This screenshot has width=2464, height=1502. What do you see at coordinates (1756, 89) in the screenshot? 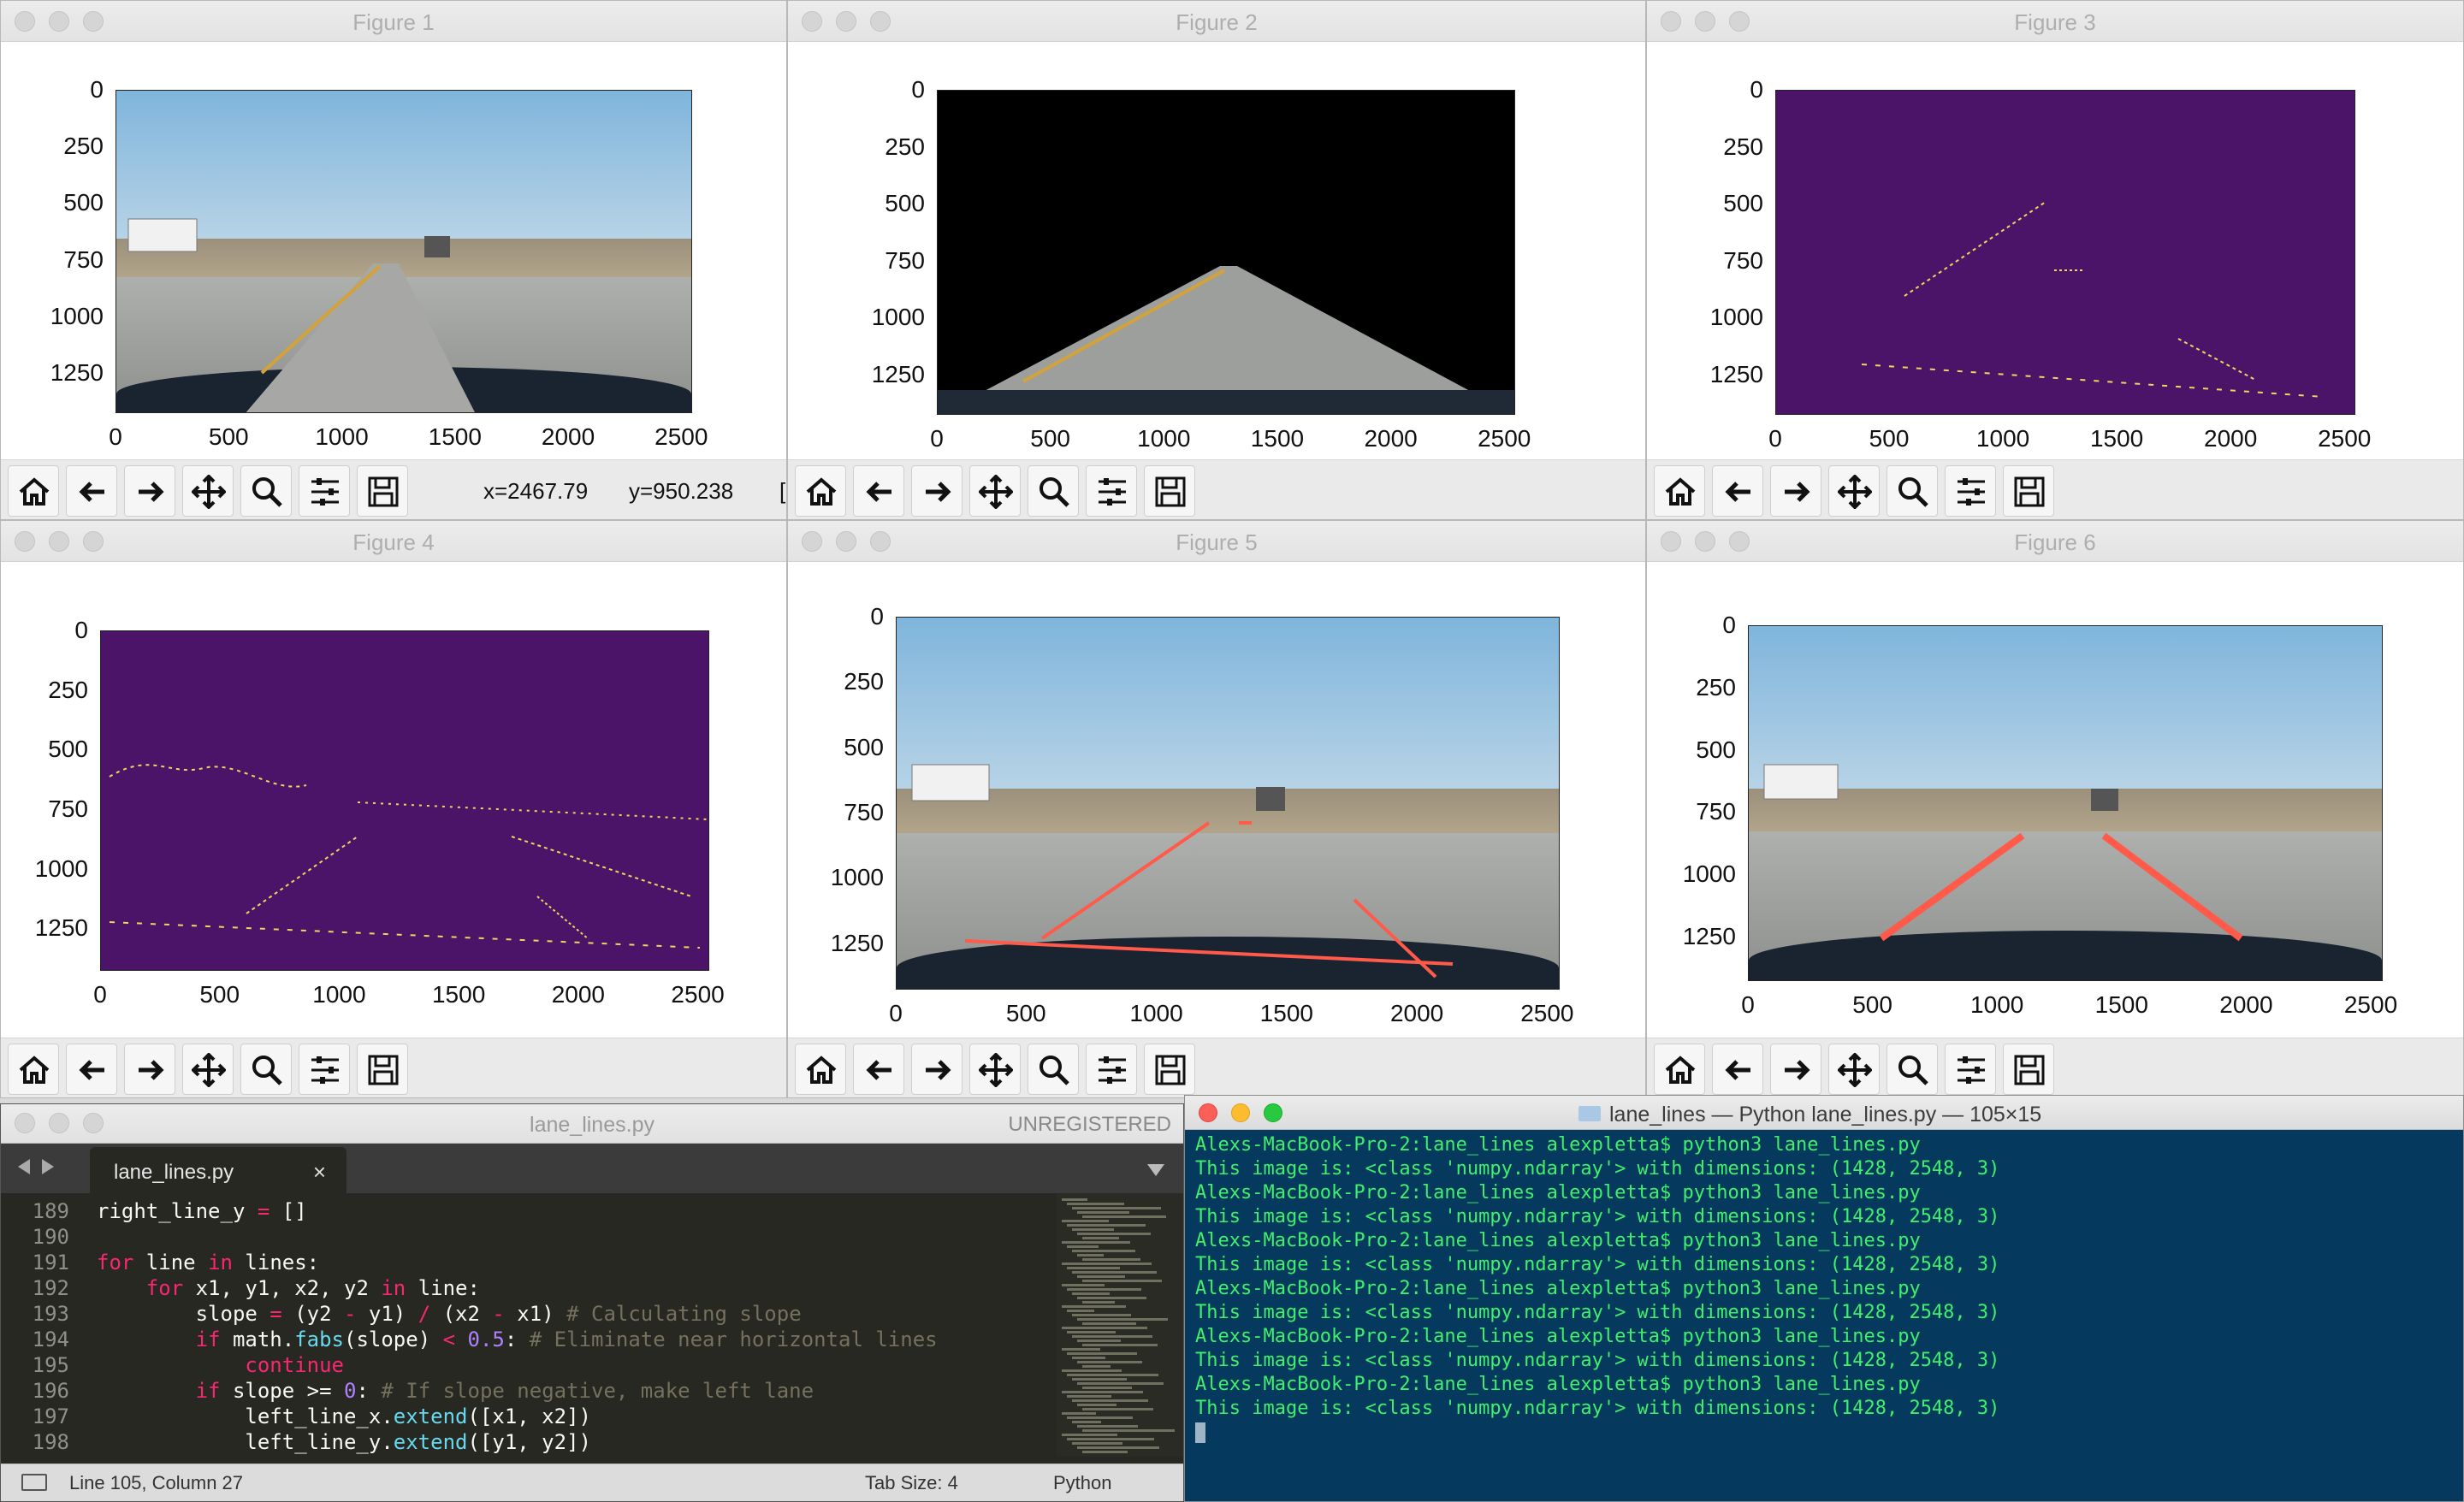
I see `y-tick-label: 0` at bounding box center [1756, 89].